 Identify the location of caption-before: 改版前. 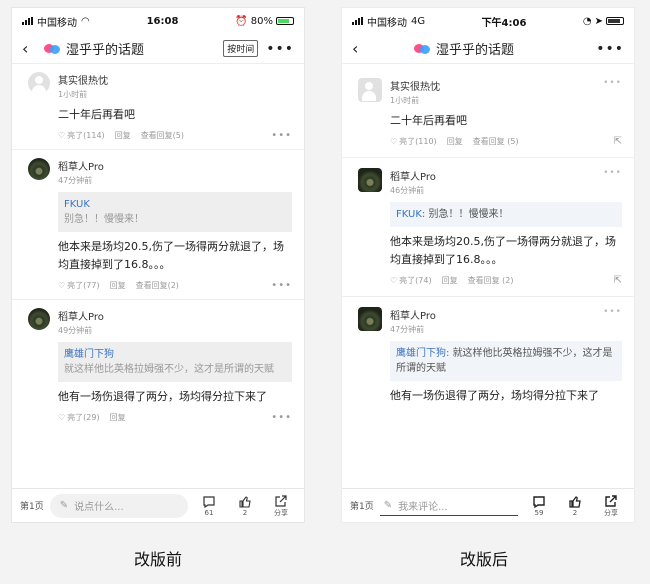
(158, 559).